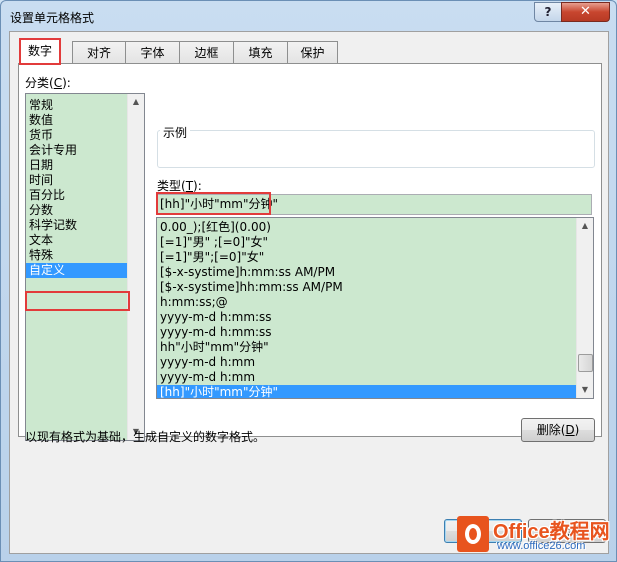 The image size is (617, 562). I want to click on tab-fill: 填充, so click(260, 52).